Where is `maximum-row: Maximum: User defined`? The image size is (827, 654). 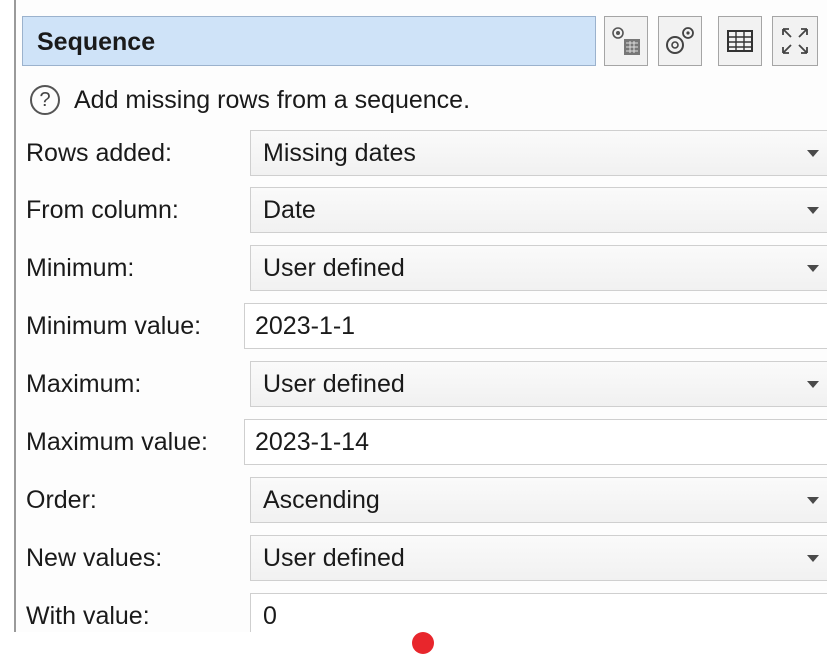
maximum-row: Maximum: User defined is located at coordinates (420, 384).